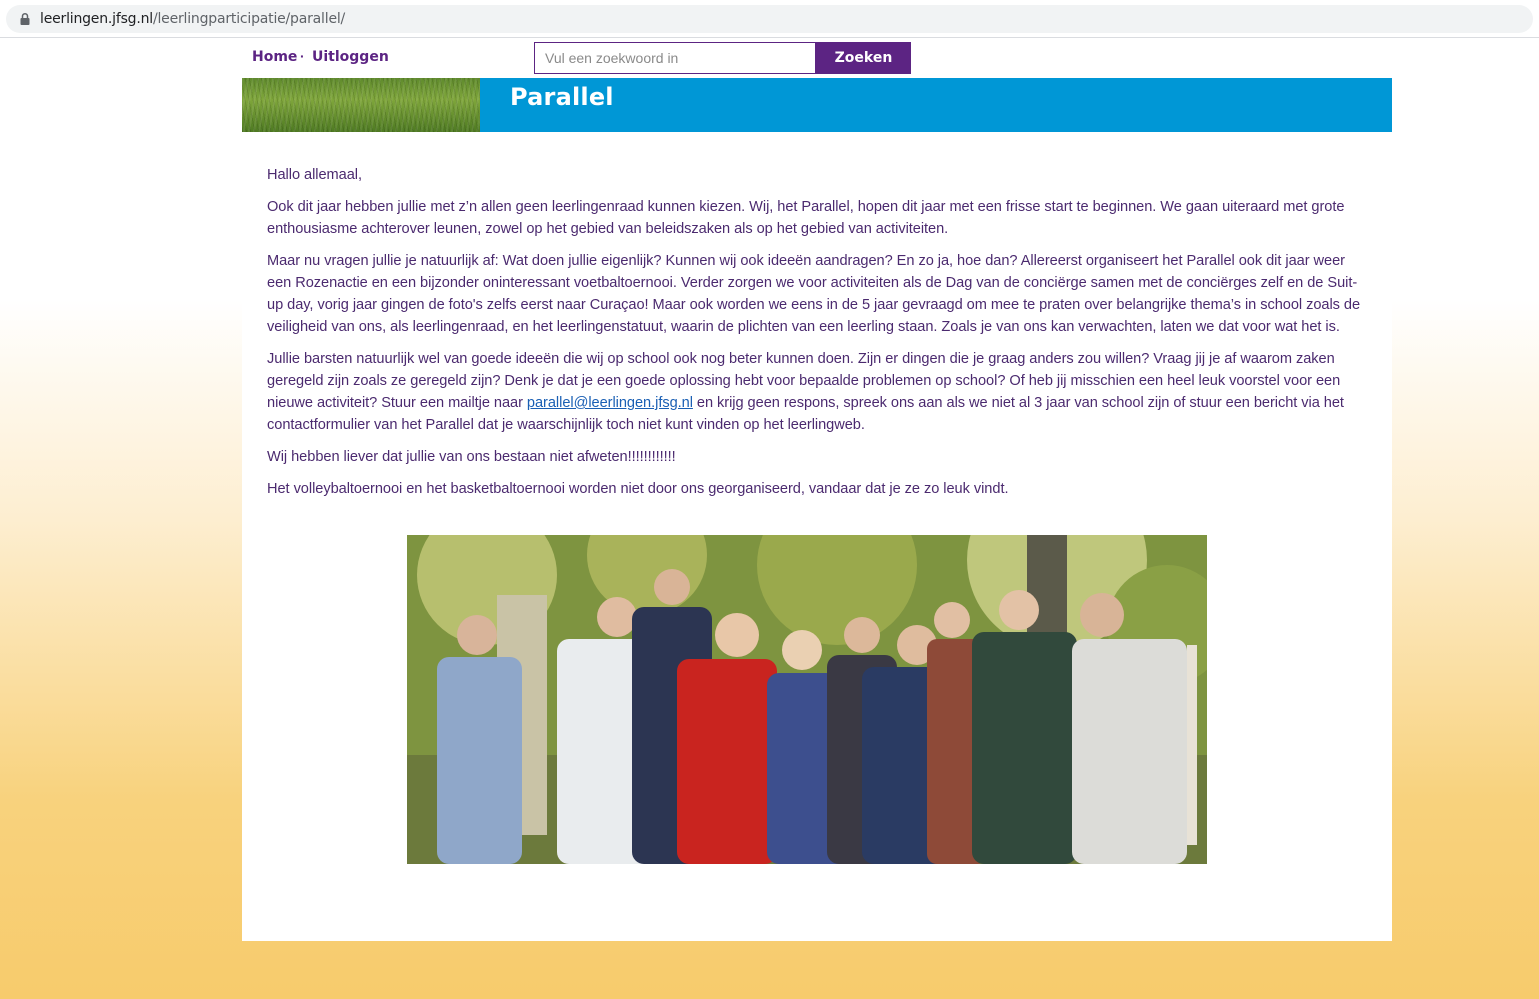  I want to click on search-input, so click(675, 58).